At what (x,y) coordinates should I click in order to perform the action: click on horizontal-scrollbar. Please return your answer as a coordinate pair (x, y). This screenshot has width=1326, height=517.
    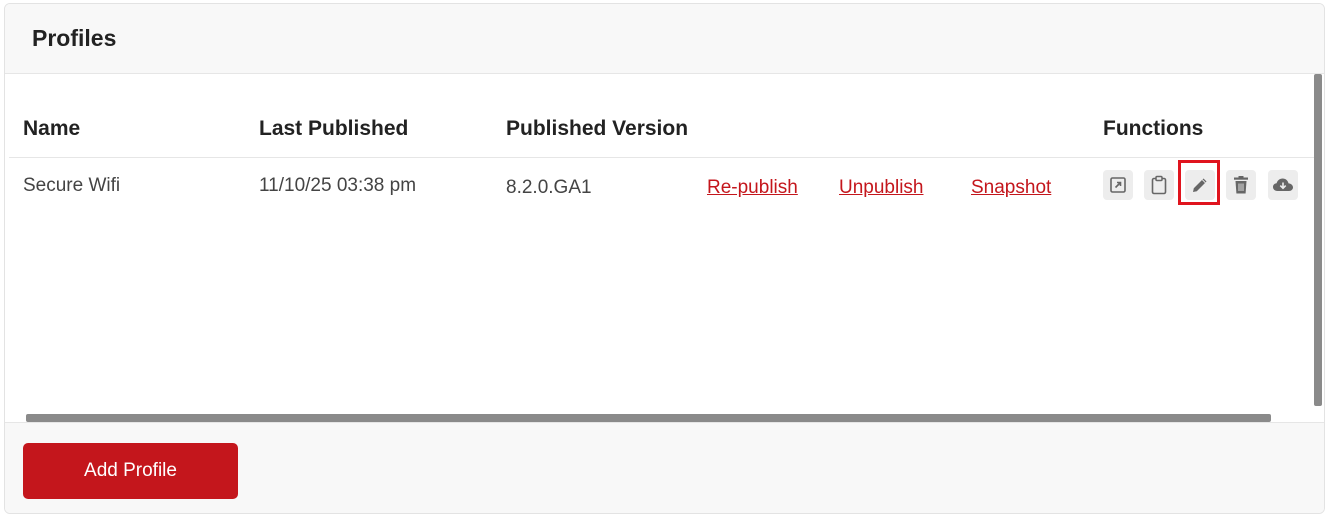
    Looking at the image, I should click on (648, 418).